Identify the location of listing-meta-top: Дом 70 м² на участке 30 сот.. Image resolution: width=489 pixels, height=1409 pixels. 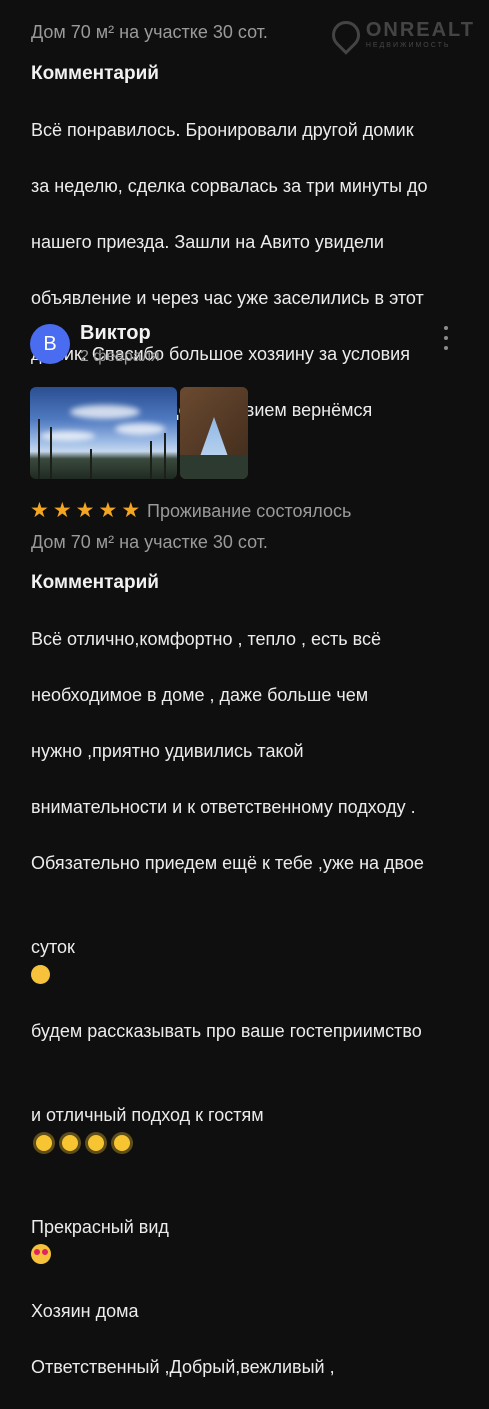
(149, 32).